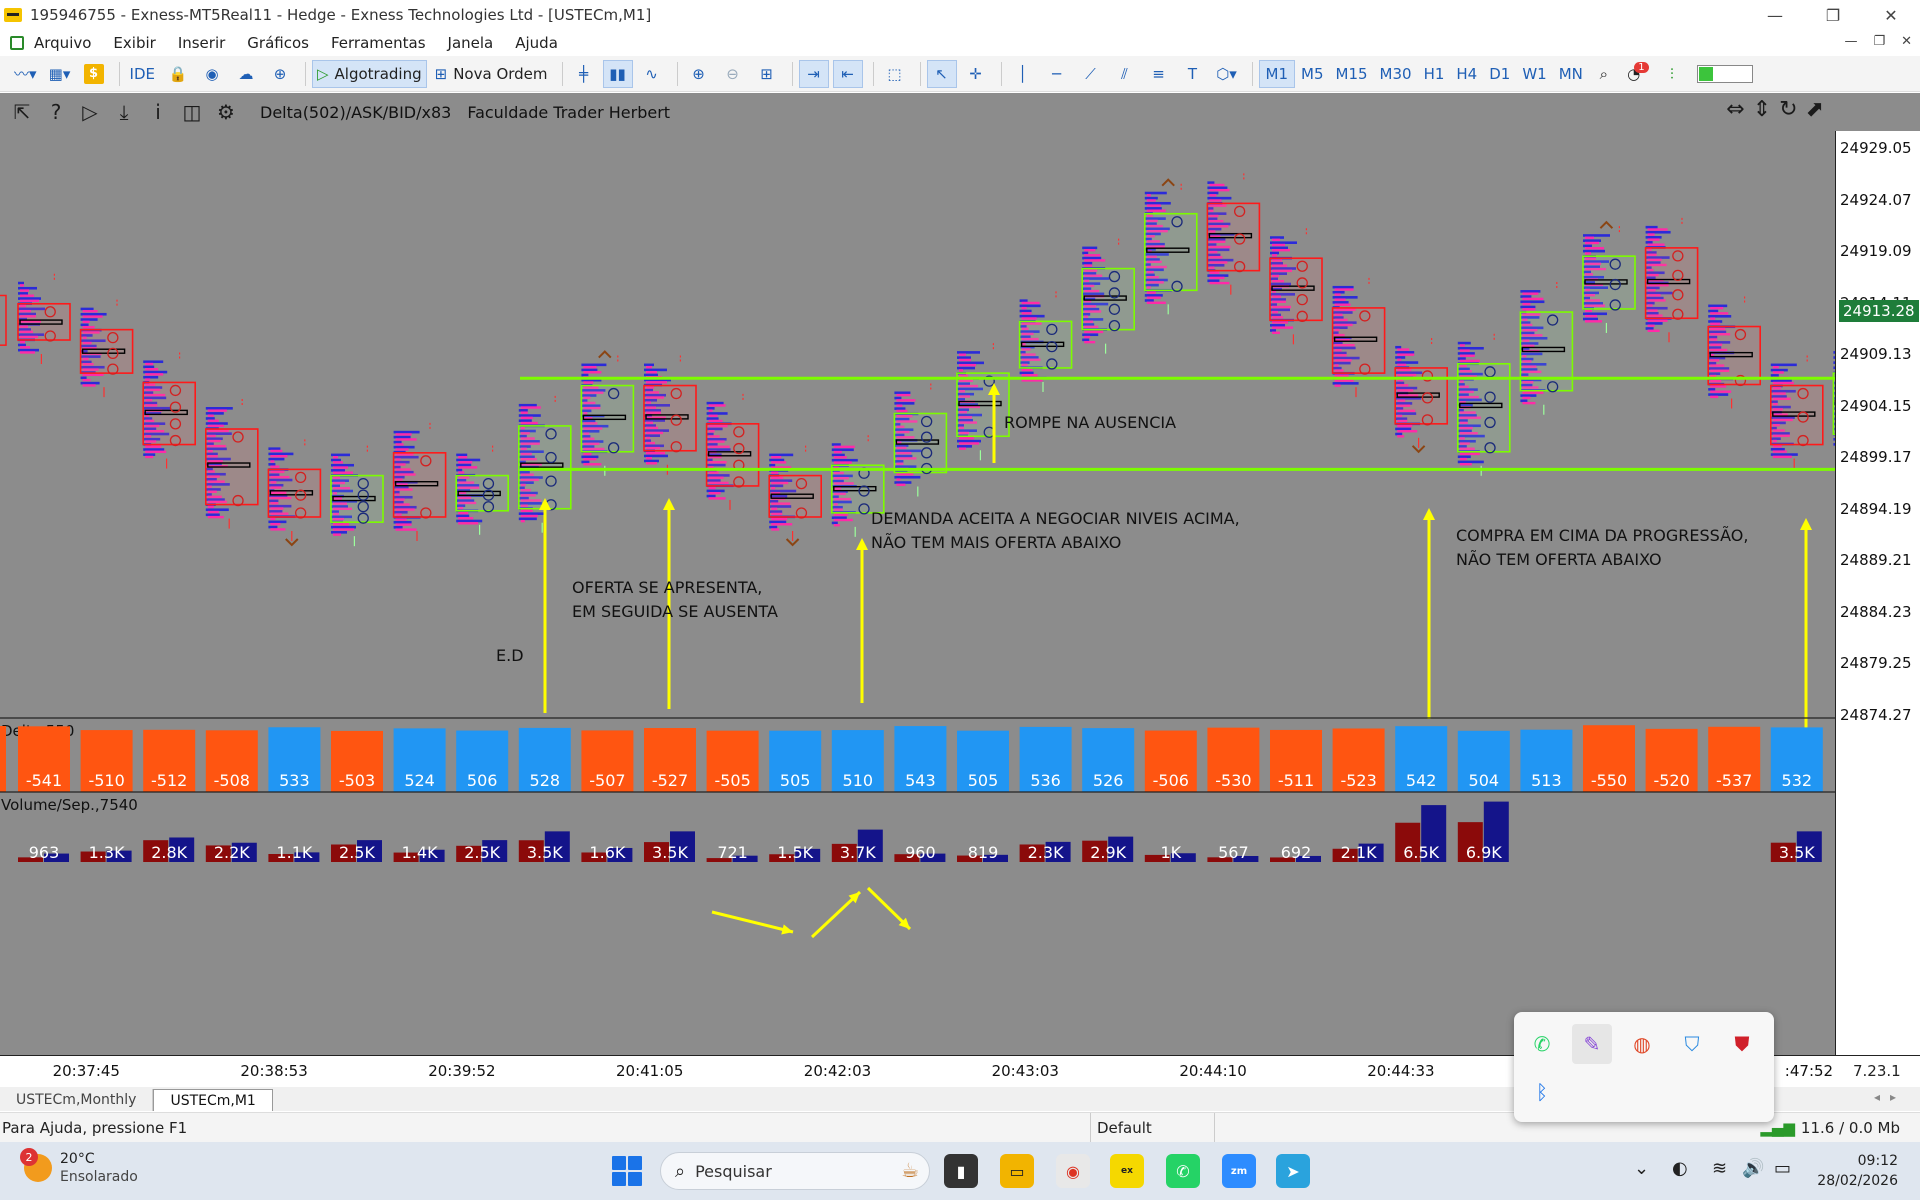 This screenshot has height=1200, width=1920. What do you see at coordinates (158, 112) in the screenshot?
I see `info-icon: i` at bounding box center [158, 112].